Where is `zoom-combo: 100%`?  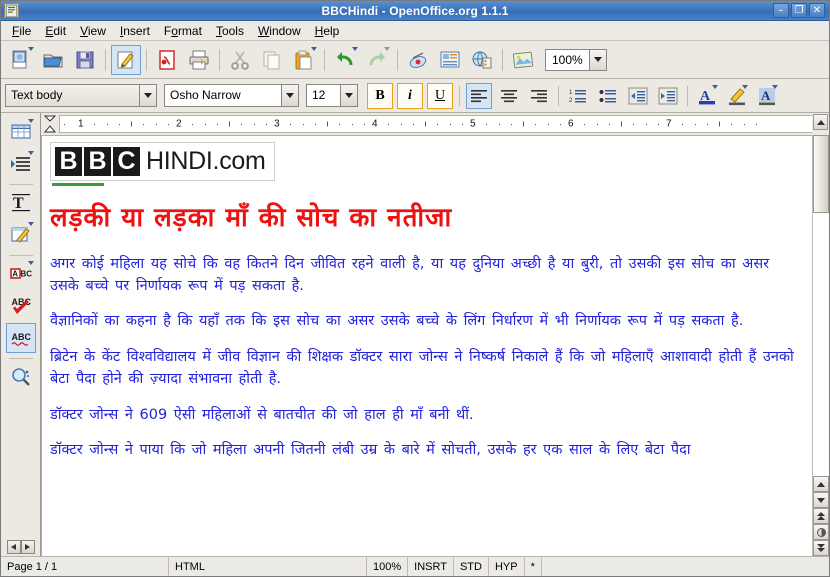
zoom-combo: 100% is located at coordinates (576, 59).